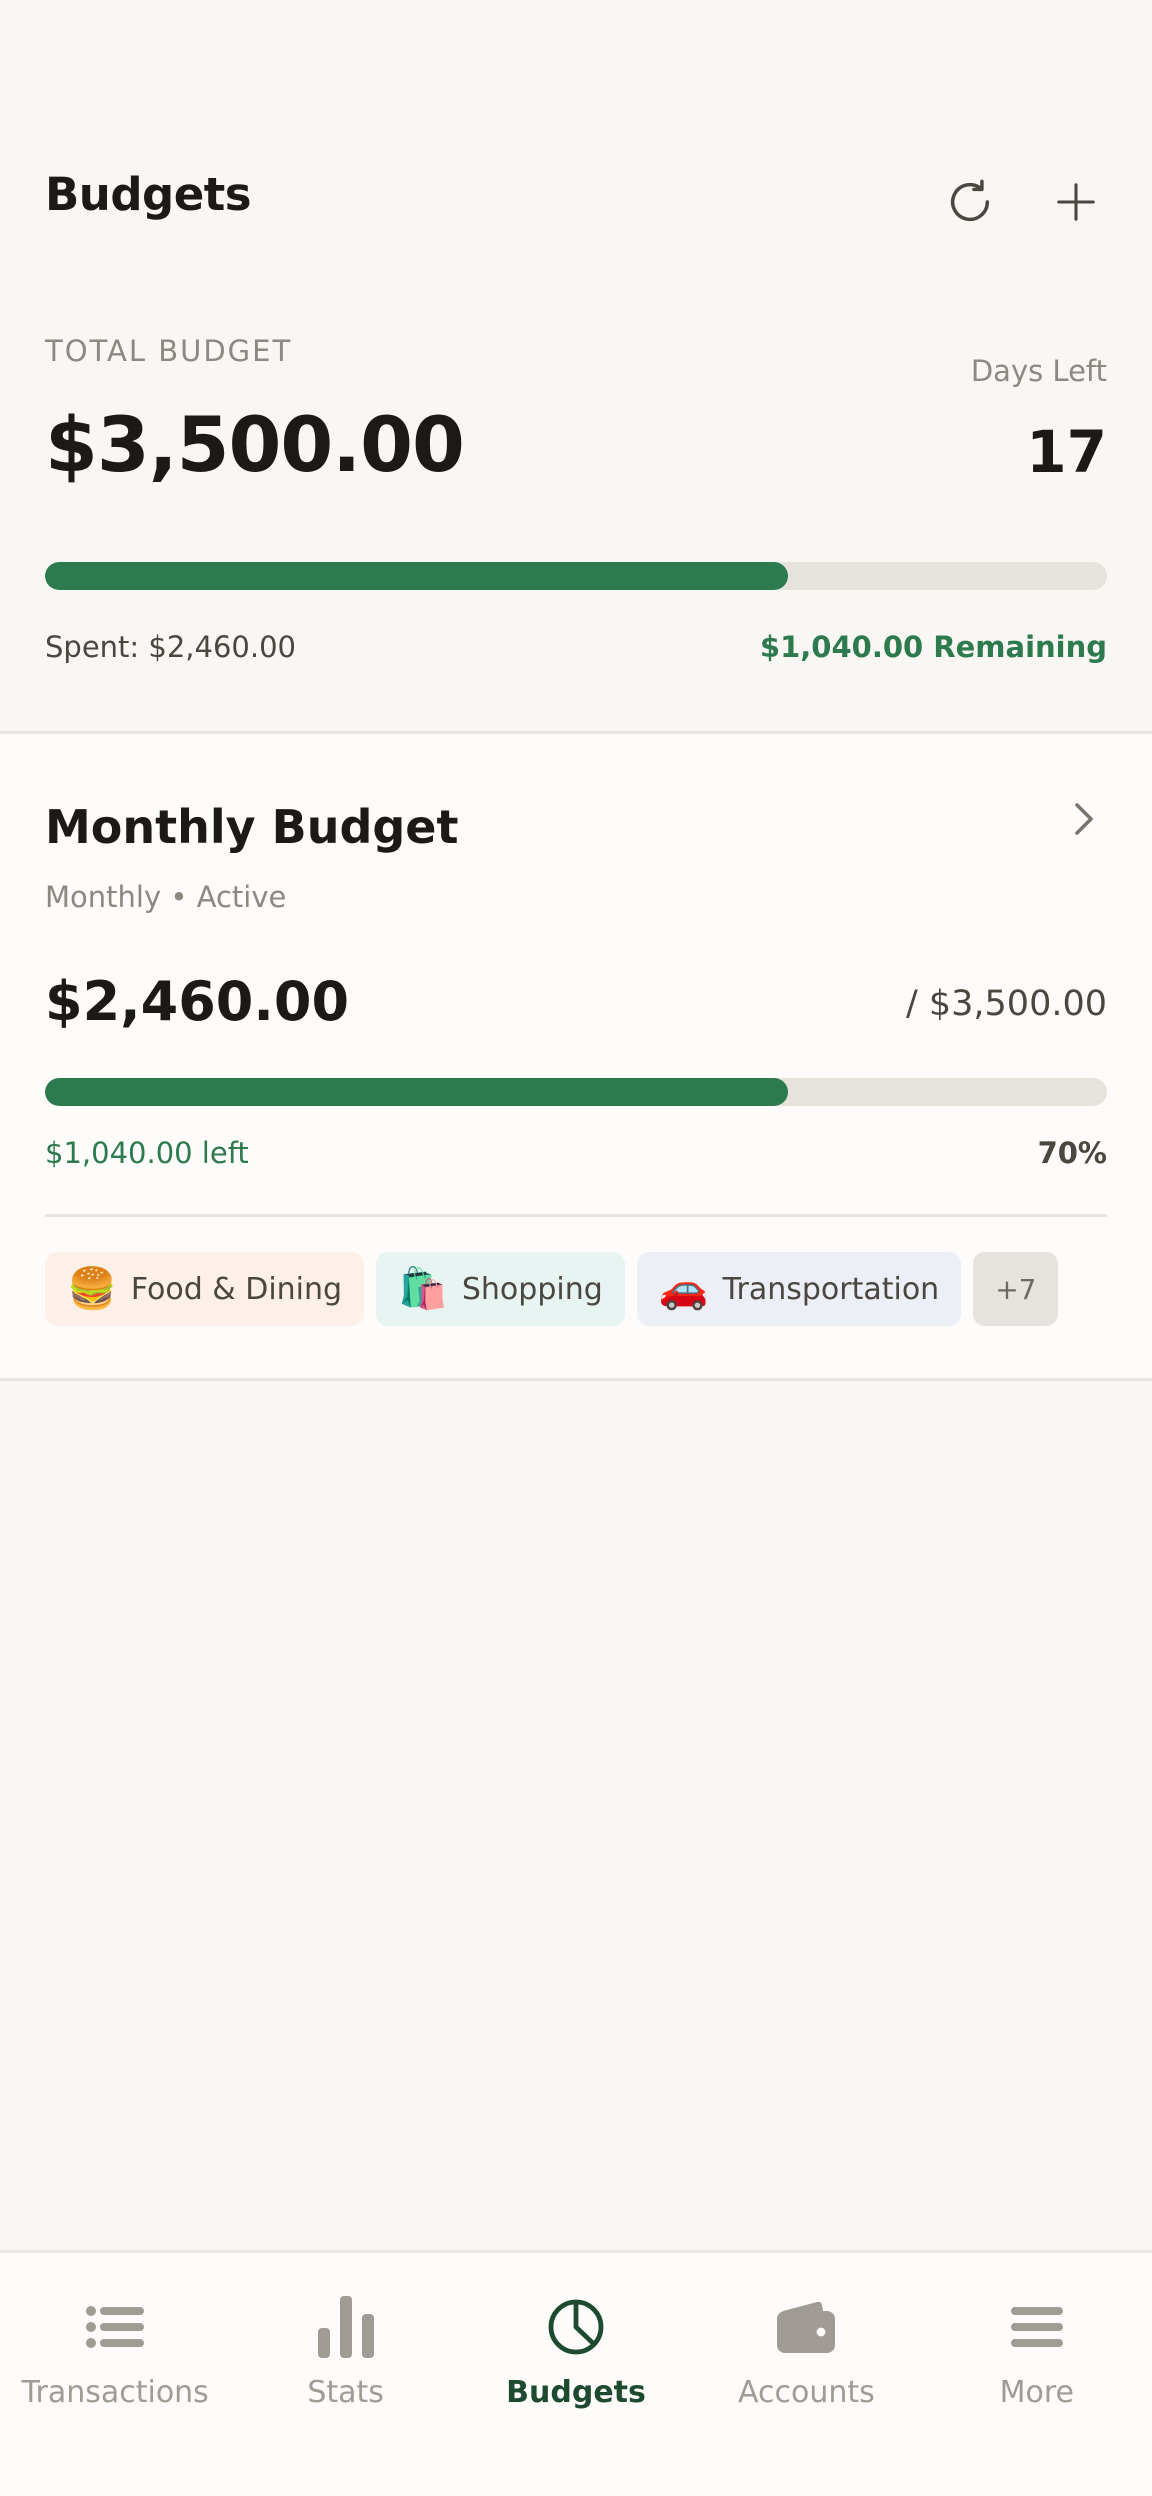  What do you see at coordinates (576, 2392) in the screenshot?
I see `nav-label-budgets: Budgets` at bounding box center [576, 2392].